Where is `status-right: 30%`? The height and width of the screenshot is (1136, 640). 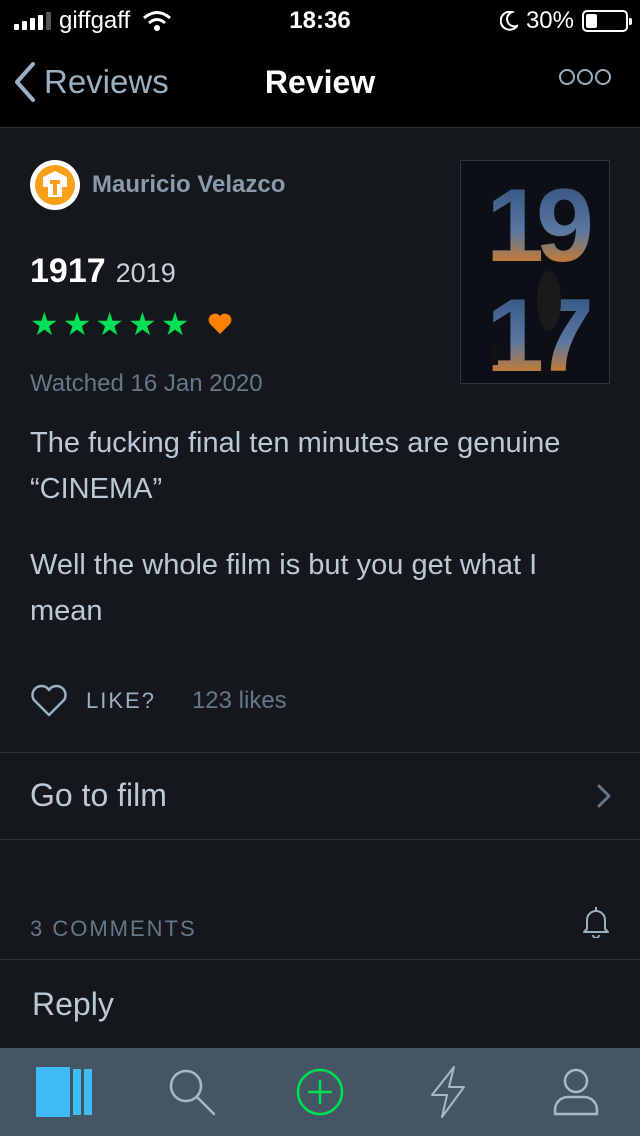 status-right: 30% is located at coordinates (565, 21).